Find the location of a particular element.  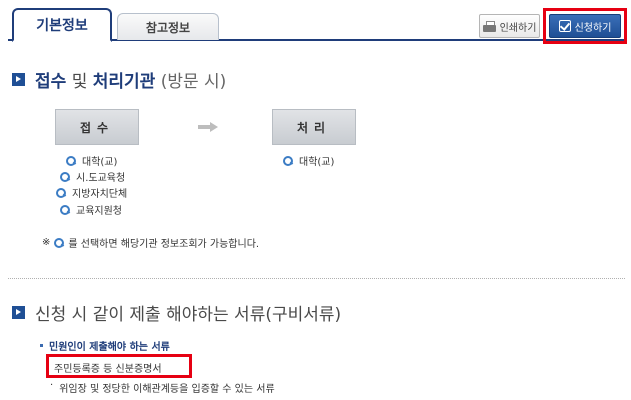

checkbox-icon is located at coordinates (564, 26).